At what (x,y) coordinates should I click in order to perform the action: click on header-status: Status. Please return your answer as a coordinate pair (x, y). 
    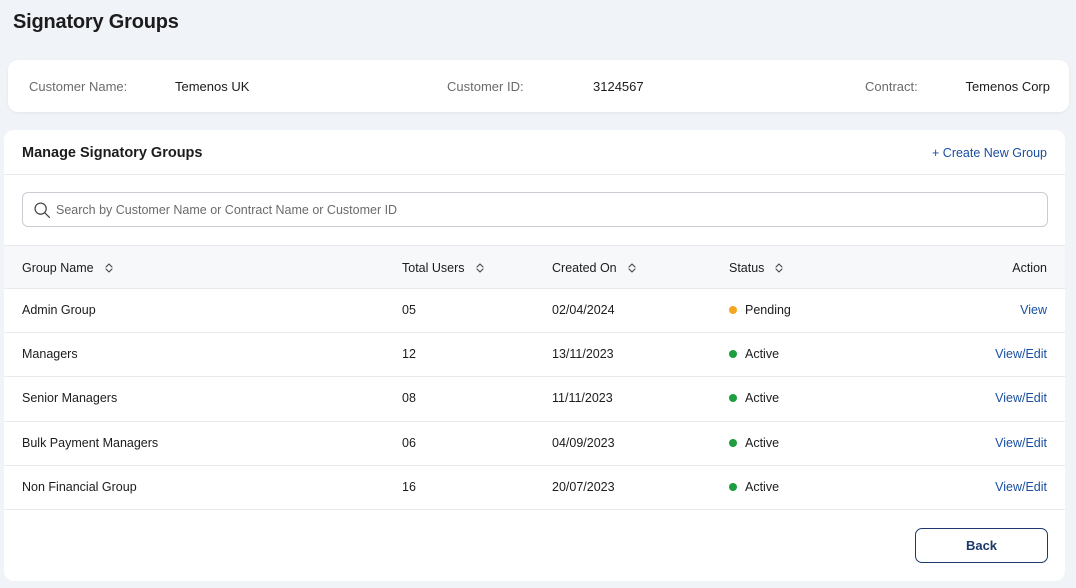
    Looking at the image, I should click on (757, 268).